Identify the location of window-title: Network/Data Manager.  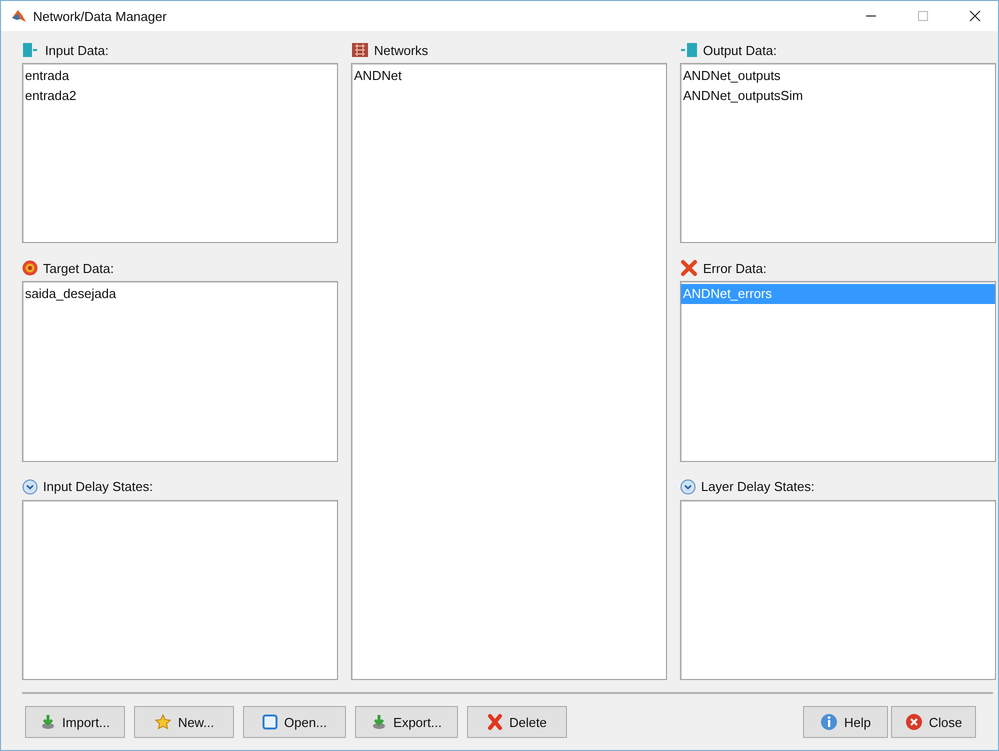
(100, 16).